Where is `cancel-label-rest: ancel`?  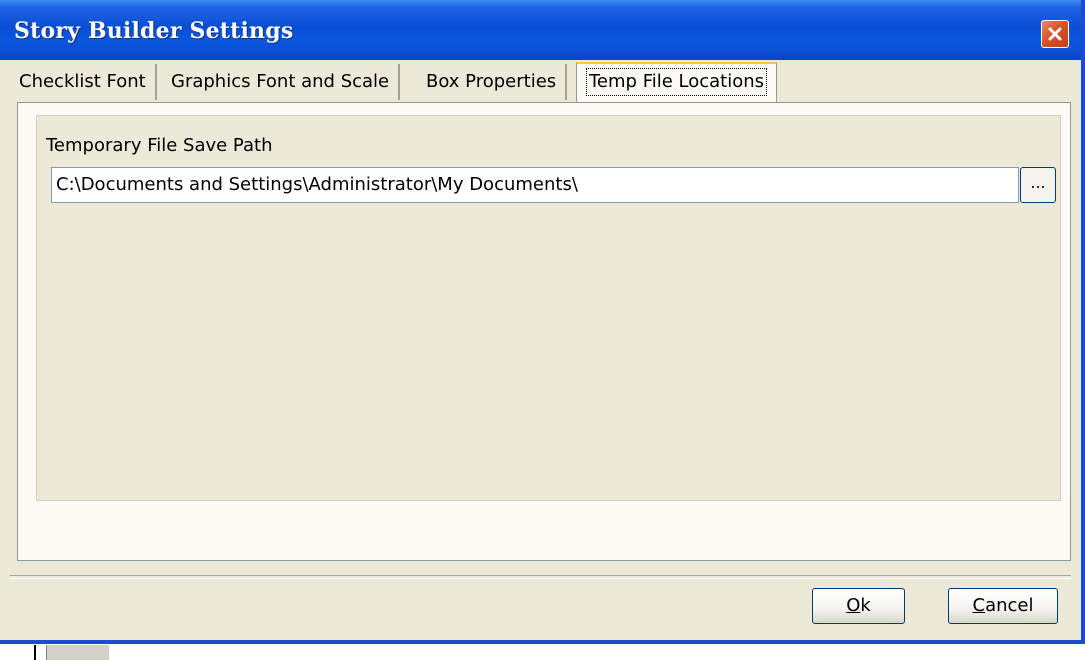 cancel-label-rest: ancel is located at coordinates (1009, 605).